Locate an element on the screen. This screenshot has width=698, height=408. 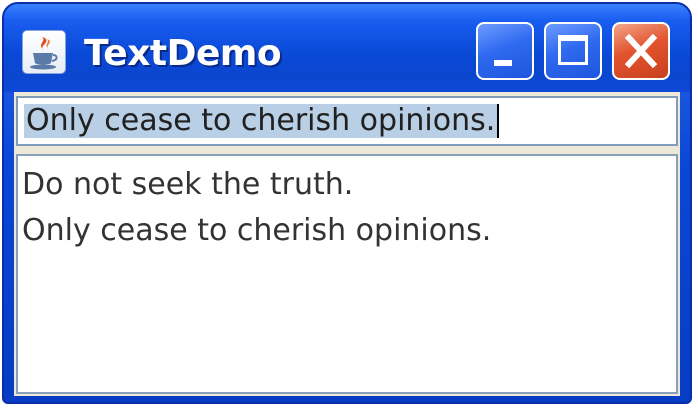
text-area-line: Do not seek the truth. is located at coordinates (188, 184).